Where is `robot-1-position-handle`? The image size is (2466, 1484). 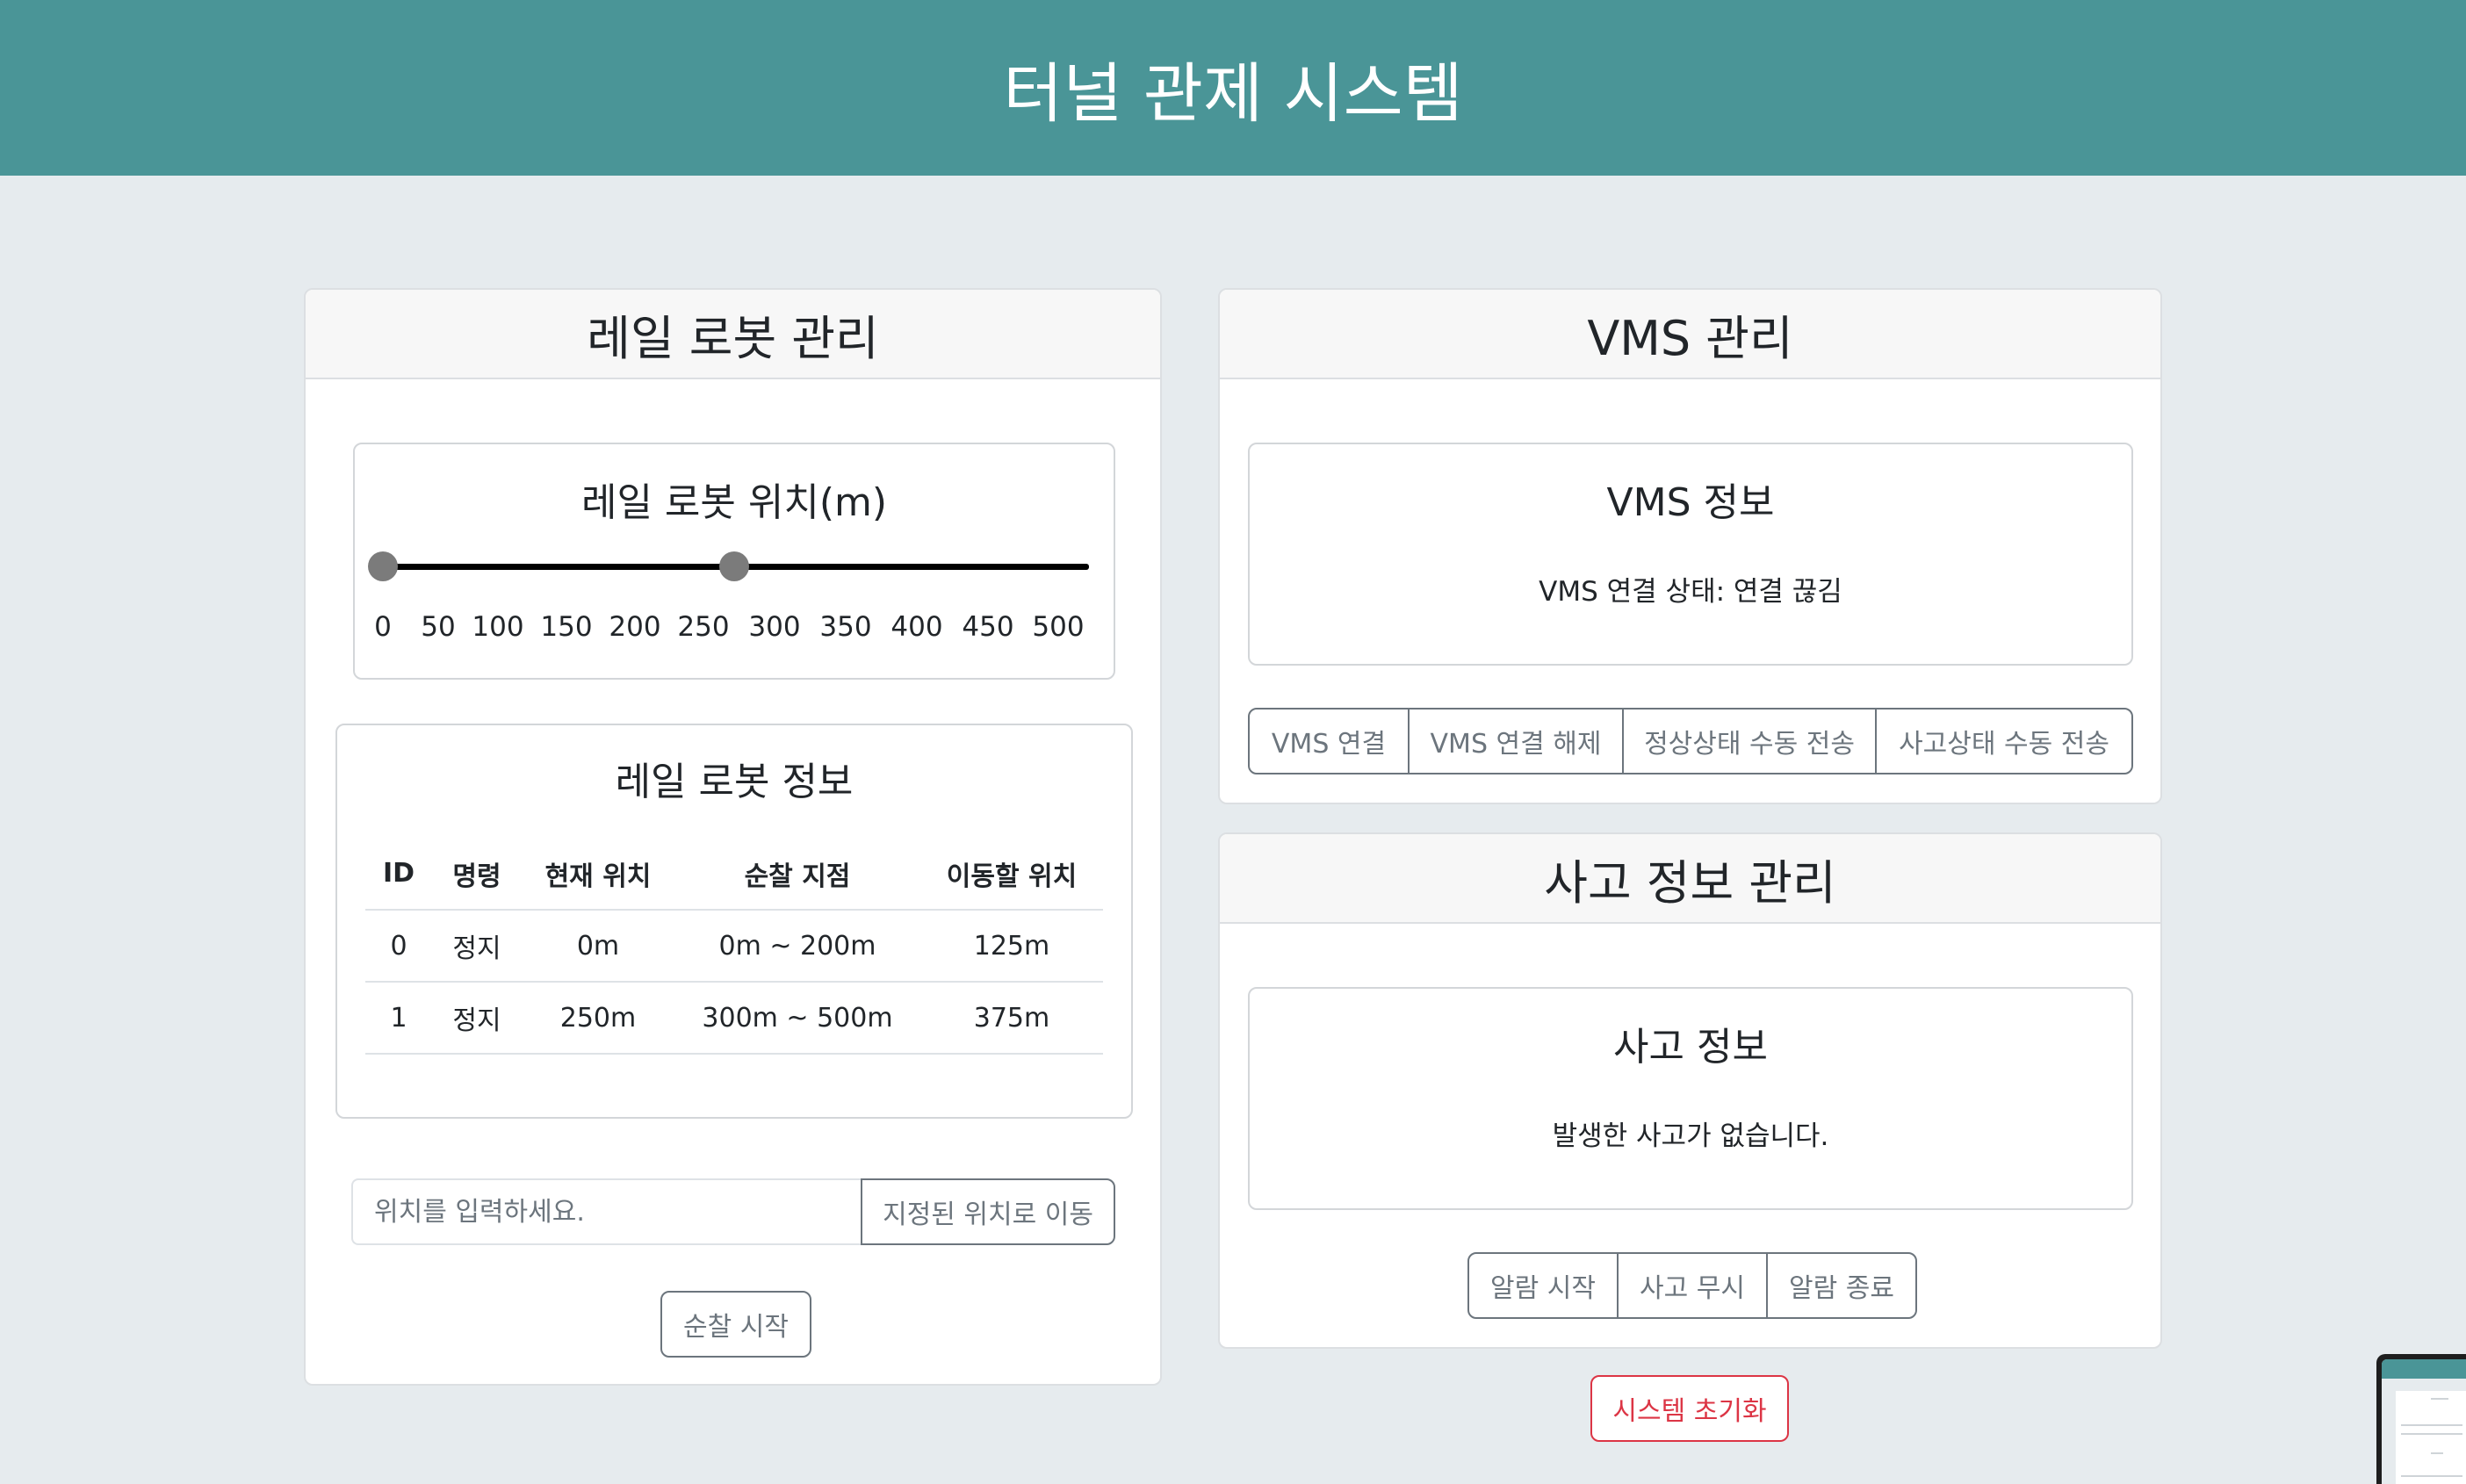 robot-1-position-handle is located at coordinates (734, 566).